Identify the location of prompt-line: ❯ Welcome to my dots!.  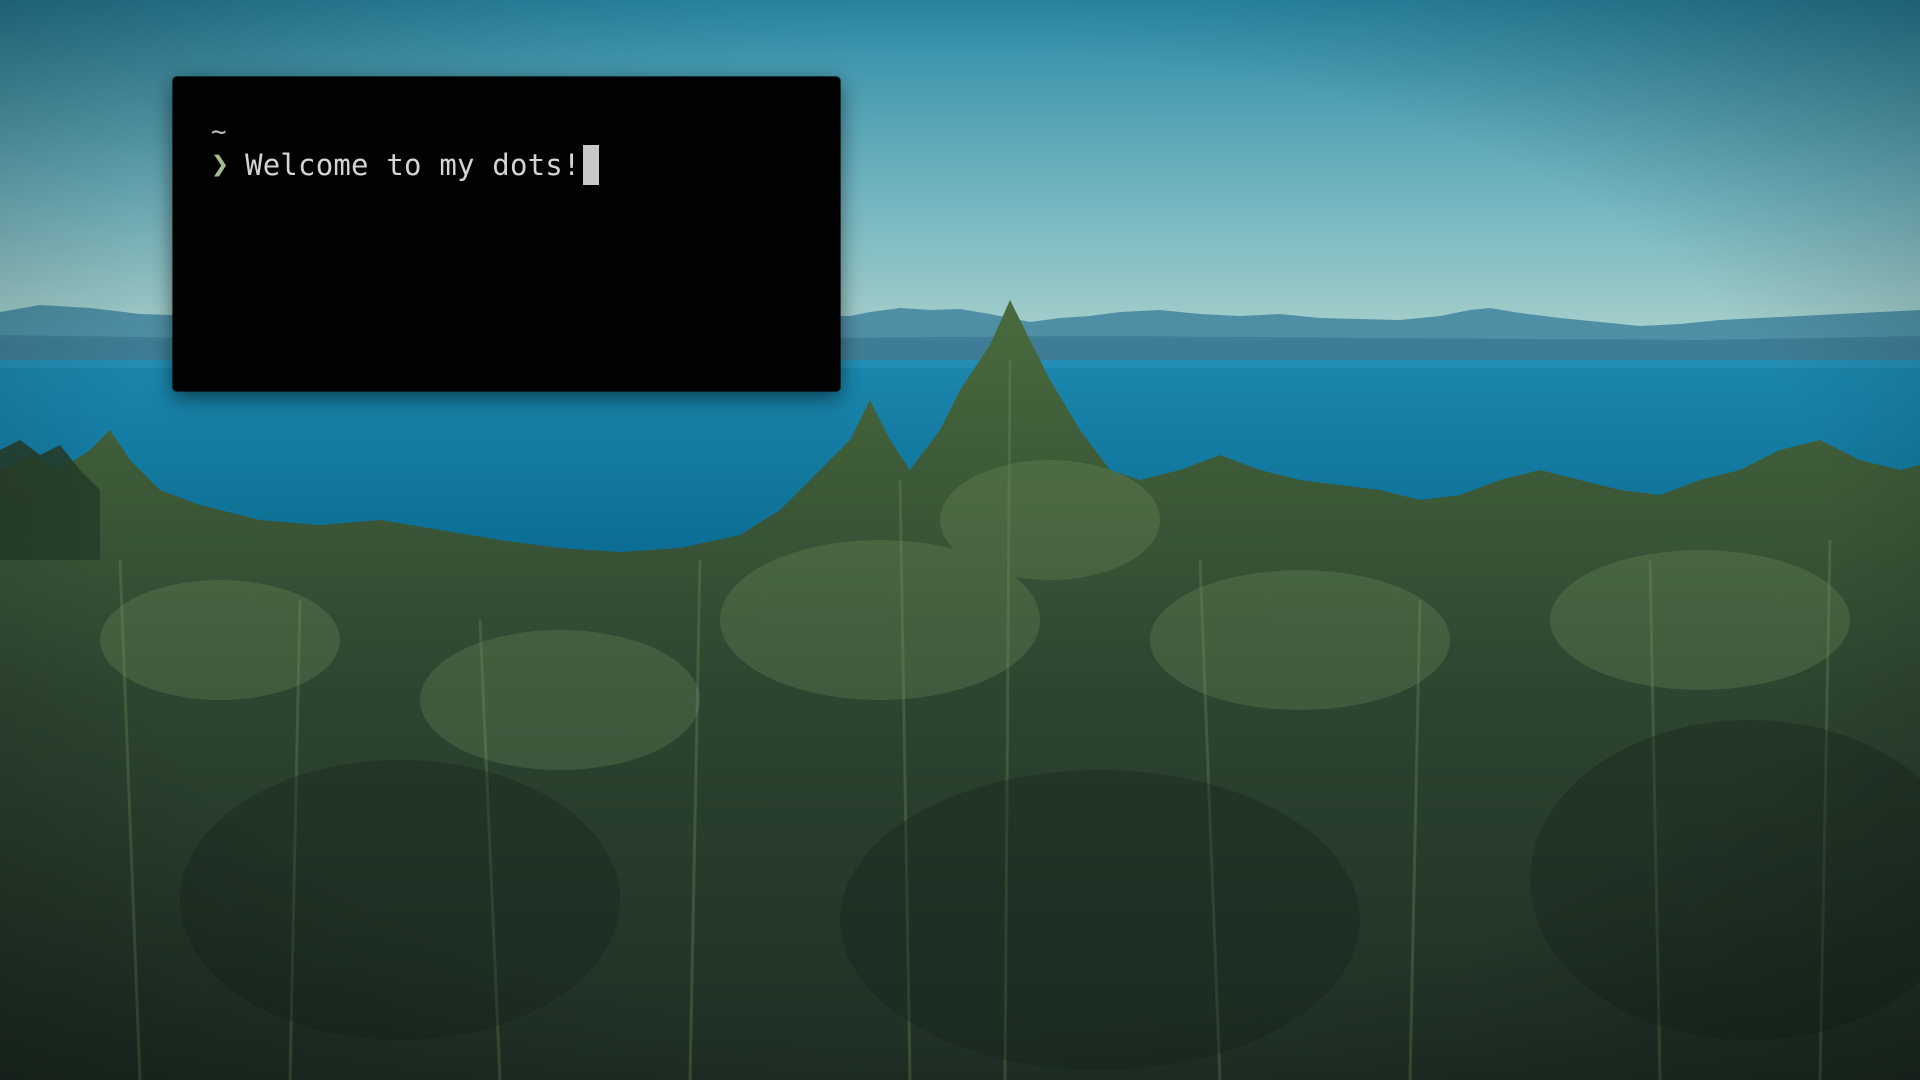
(525, 165).